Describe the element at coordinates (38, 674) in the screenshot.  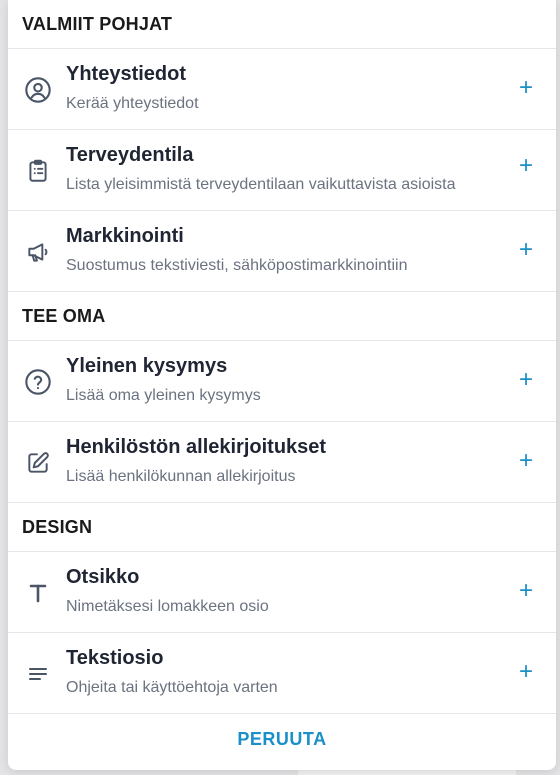
I see `text-lines-icon` at that location.